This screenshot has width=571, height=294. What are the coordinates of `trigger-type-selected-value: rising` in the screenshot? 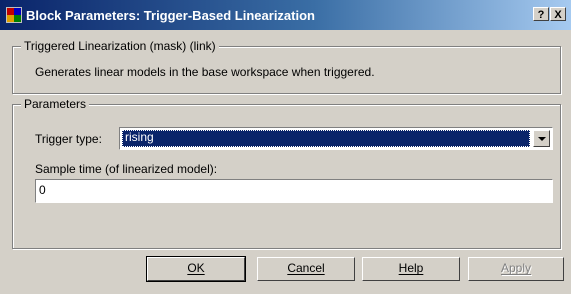 It's located at (326, 138).